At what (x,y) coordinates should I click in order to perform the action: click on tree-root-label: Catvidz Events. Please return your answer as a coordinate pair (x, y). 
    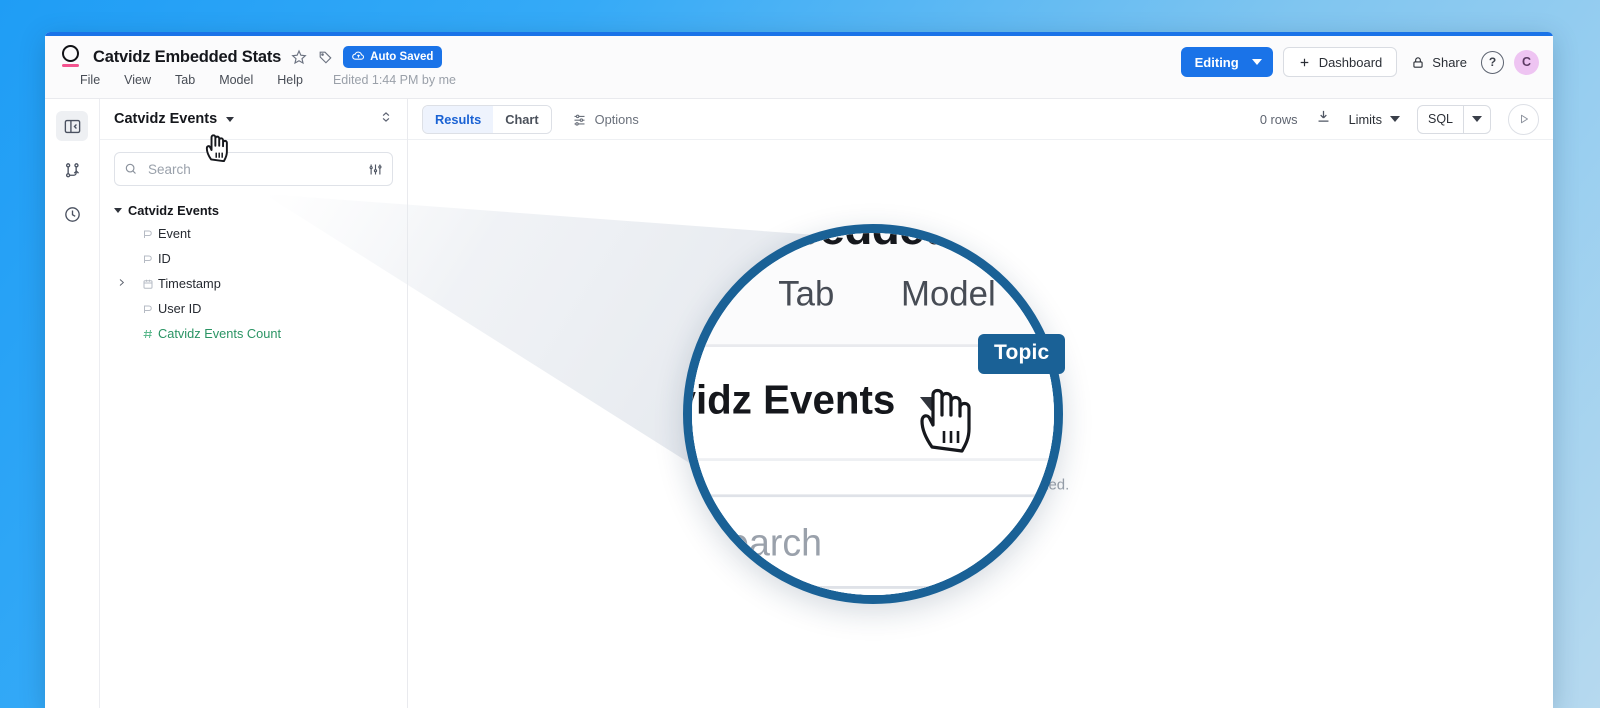
    Looking at the image, I should click on (174, 210).